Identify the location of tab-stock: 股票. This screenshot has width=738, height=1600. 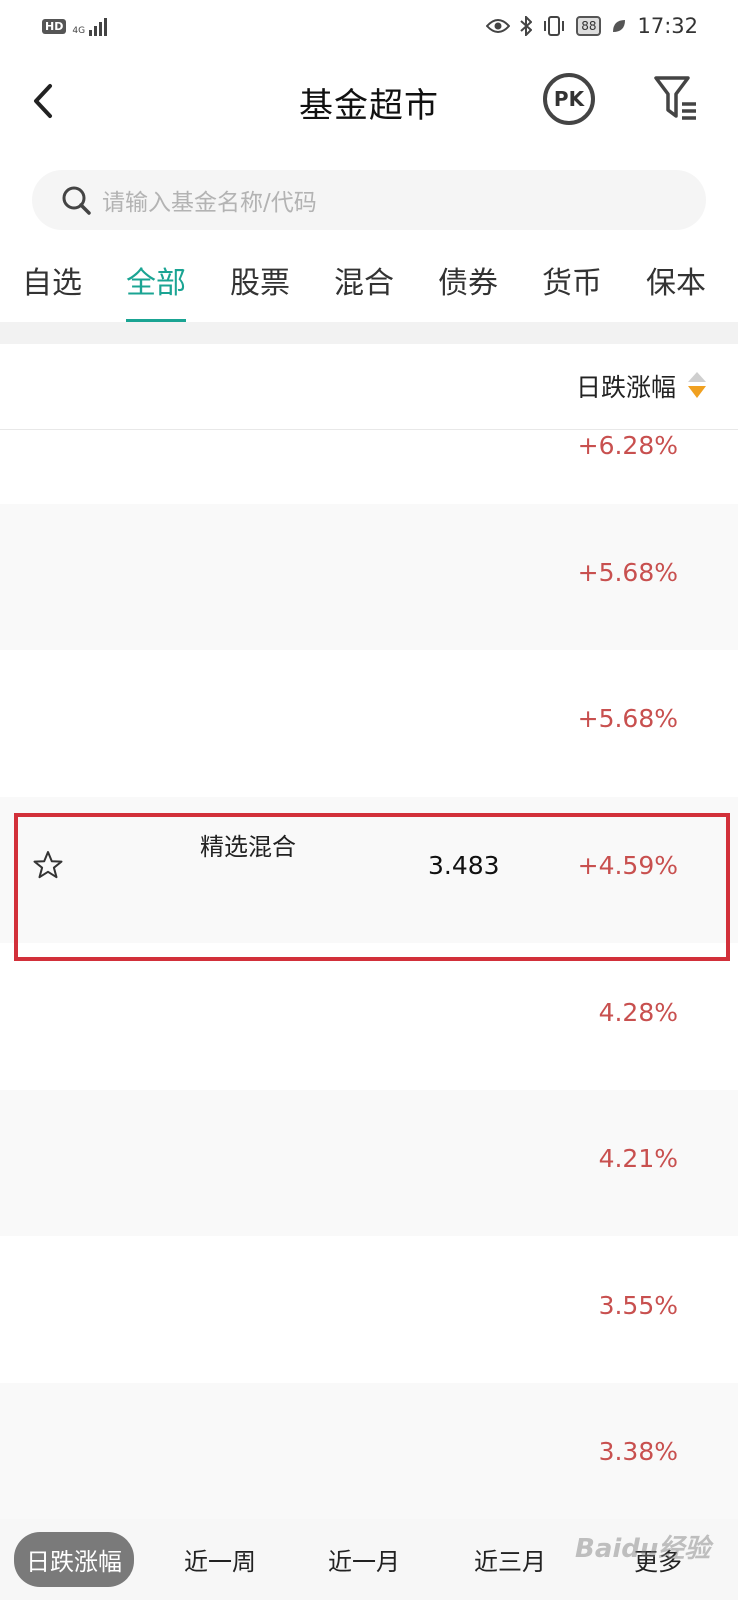
(260, 287).